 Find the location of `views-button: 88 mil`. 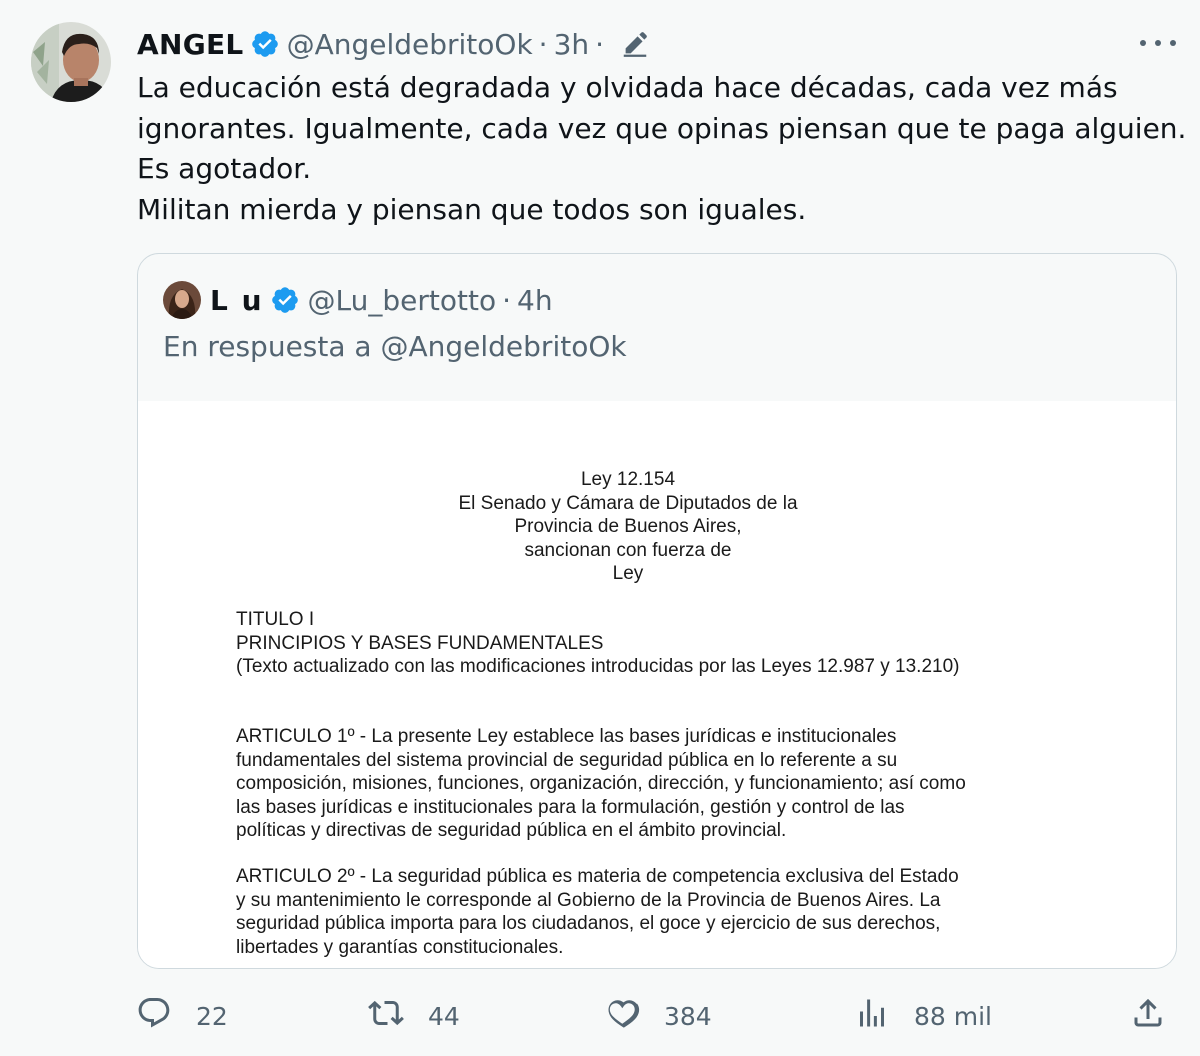

views-button: 88 mil is located at coordinates (923, 1016).